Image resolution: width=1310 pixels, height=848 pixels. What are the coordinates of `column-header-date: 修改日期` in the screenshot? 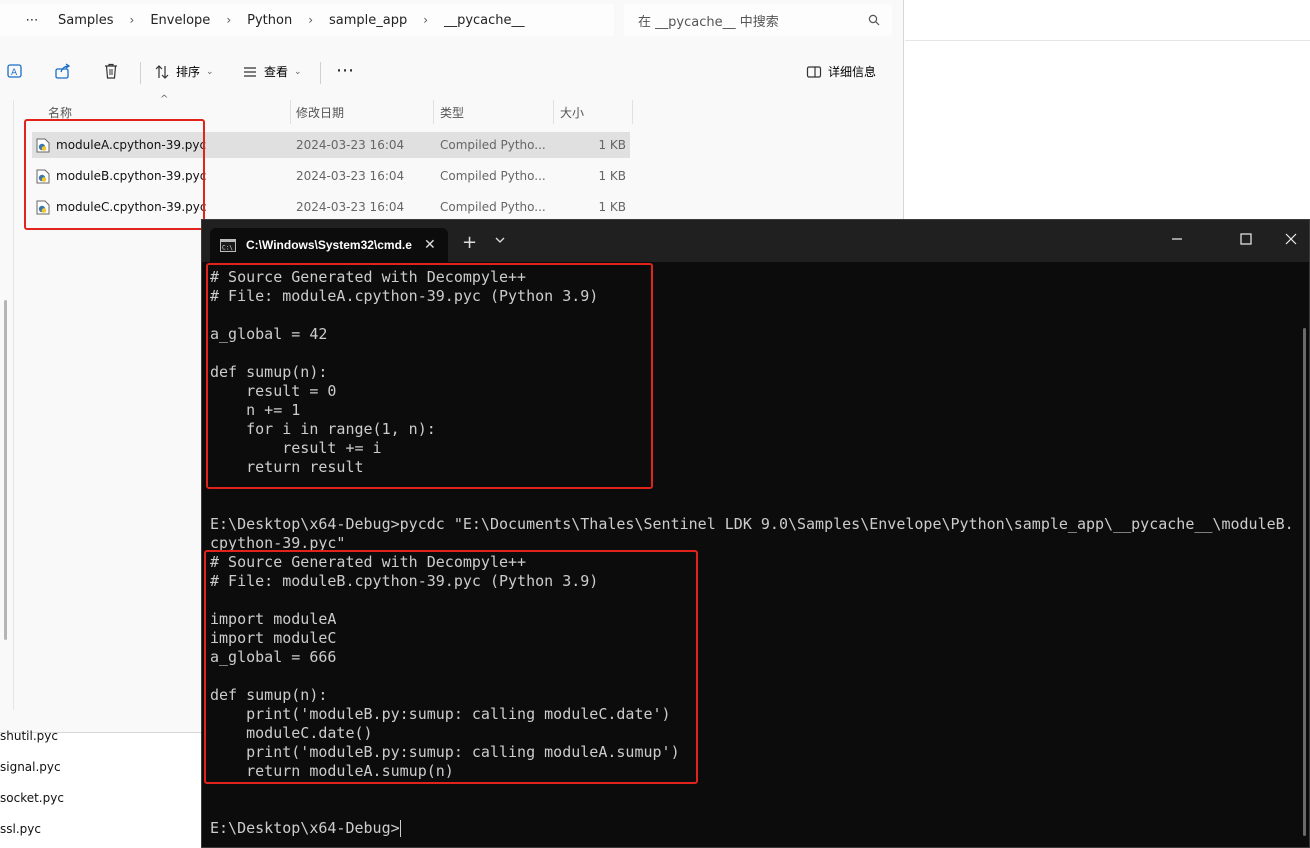 It's located at (320, 112).